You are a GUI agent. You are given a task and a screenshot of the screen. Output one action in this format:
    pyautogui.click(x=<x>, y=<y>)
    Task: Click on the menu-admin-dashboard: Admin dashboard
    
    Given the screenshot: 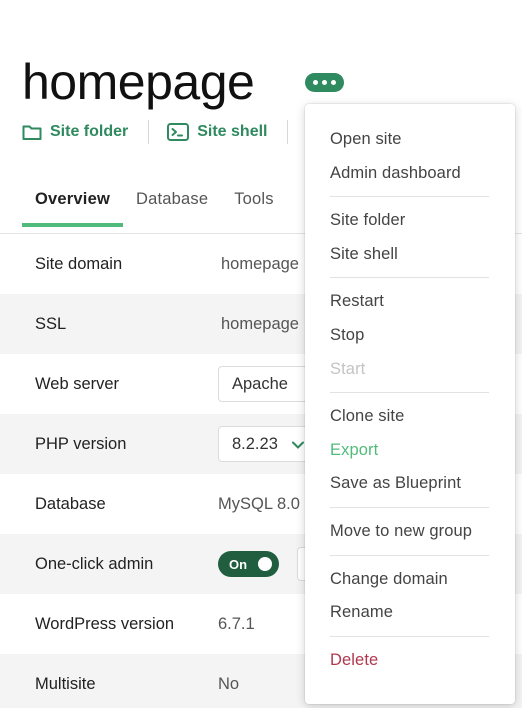 What is the action you would take?
    pyautogui.click(x=410, y=174)
    